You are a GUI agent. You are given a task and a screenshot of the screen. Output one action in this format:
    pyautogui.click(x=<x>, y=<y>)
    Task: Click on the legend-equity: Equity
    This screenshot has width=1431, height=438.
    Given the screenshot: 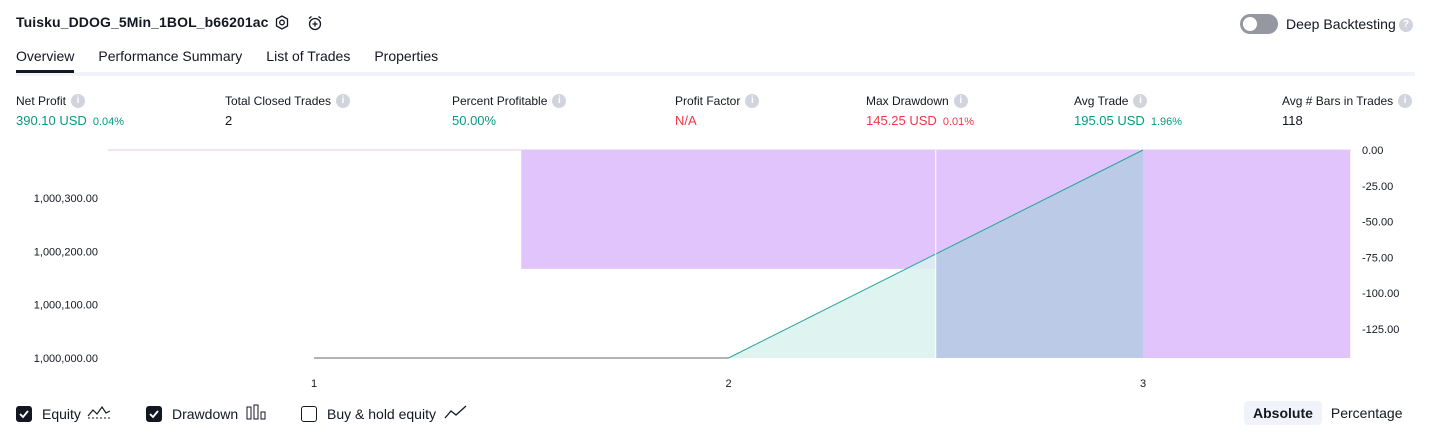 What is the action you would take?
    pyautogui.click(x=63, y=413)
    